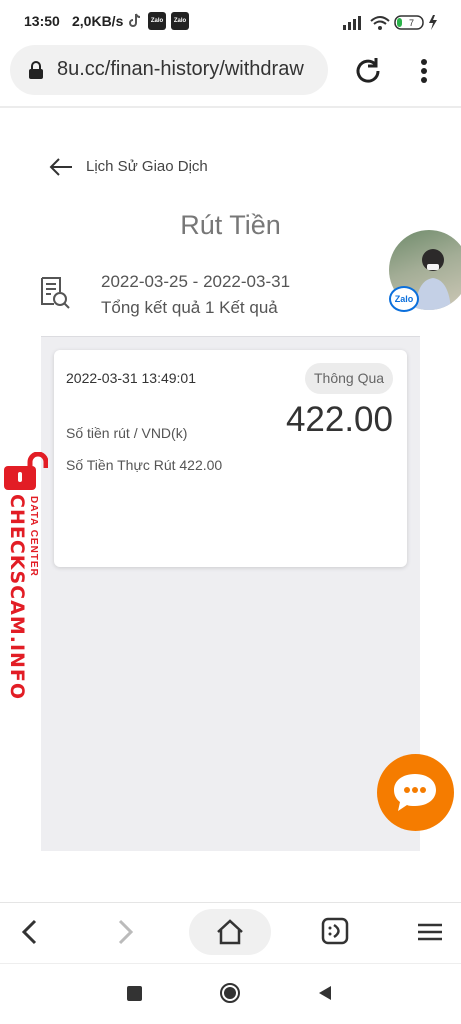 This screenshot has width=461, height=1024. I want to click on reload-icon, so click(368, 71).